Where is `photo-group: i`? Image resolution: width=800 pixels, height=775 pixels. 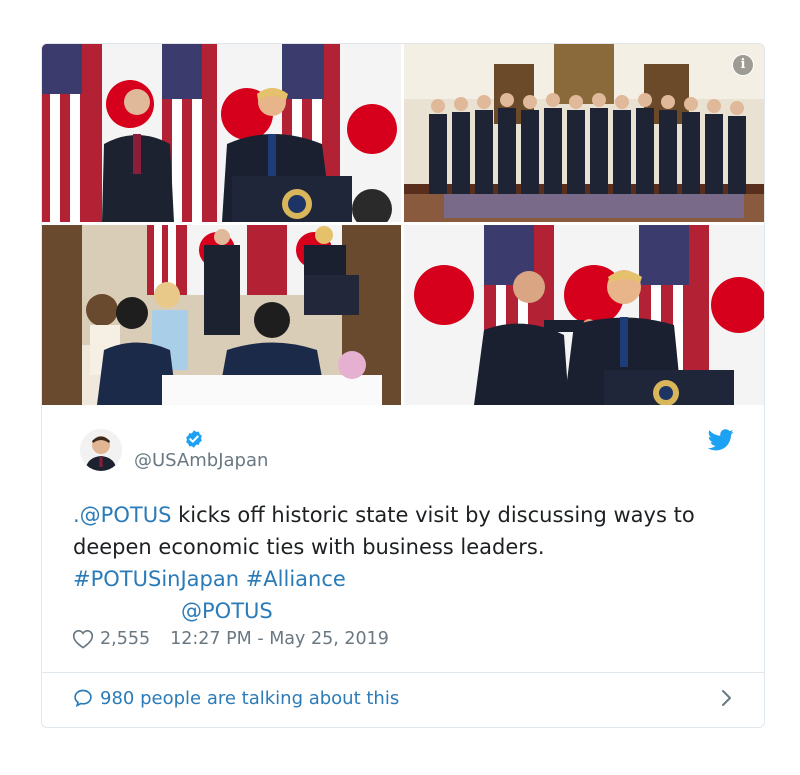
photo-group: i is located at coordinates (584, 133).